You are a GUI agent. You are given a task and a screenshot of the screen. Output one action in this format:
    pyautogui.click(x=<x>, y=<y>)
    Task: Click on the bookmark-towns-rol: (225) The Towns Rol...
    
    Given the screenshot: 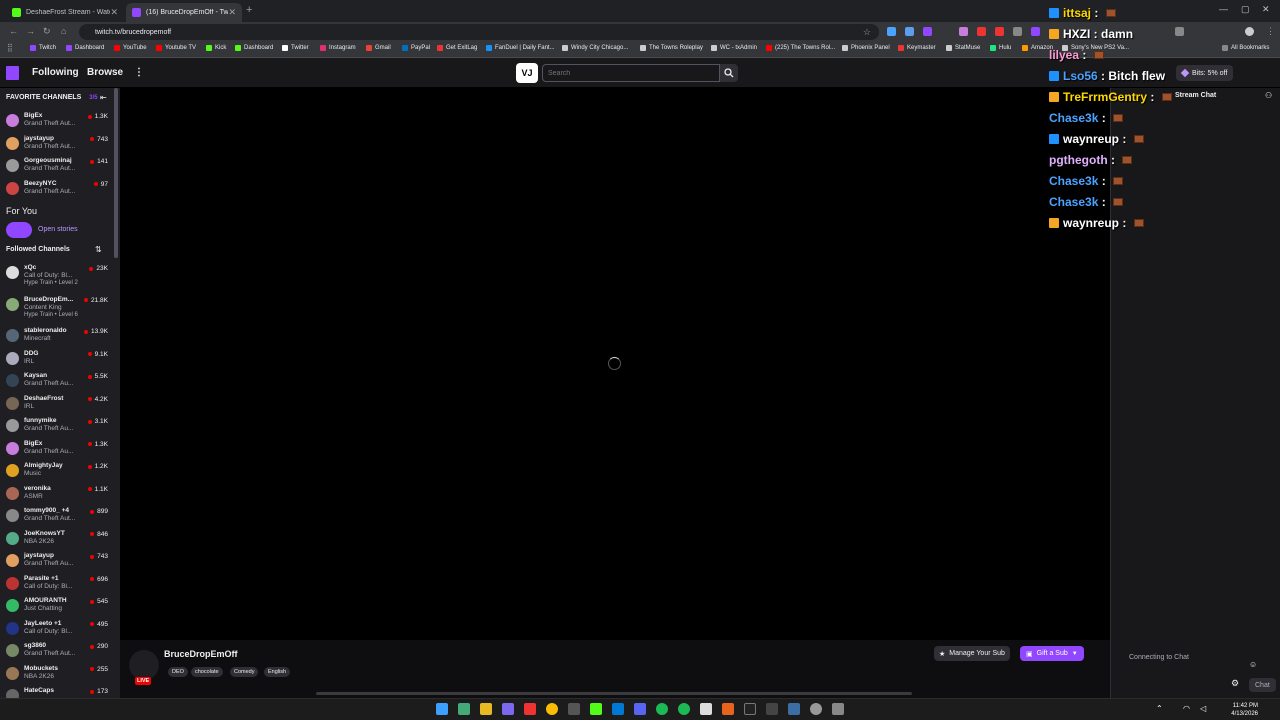 What is the action you would take?
    pyautogui.click(x=800, y=48)
    